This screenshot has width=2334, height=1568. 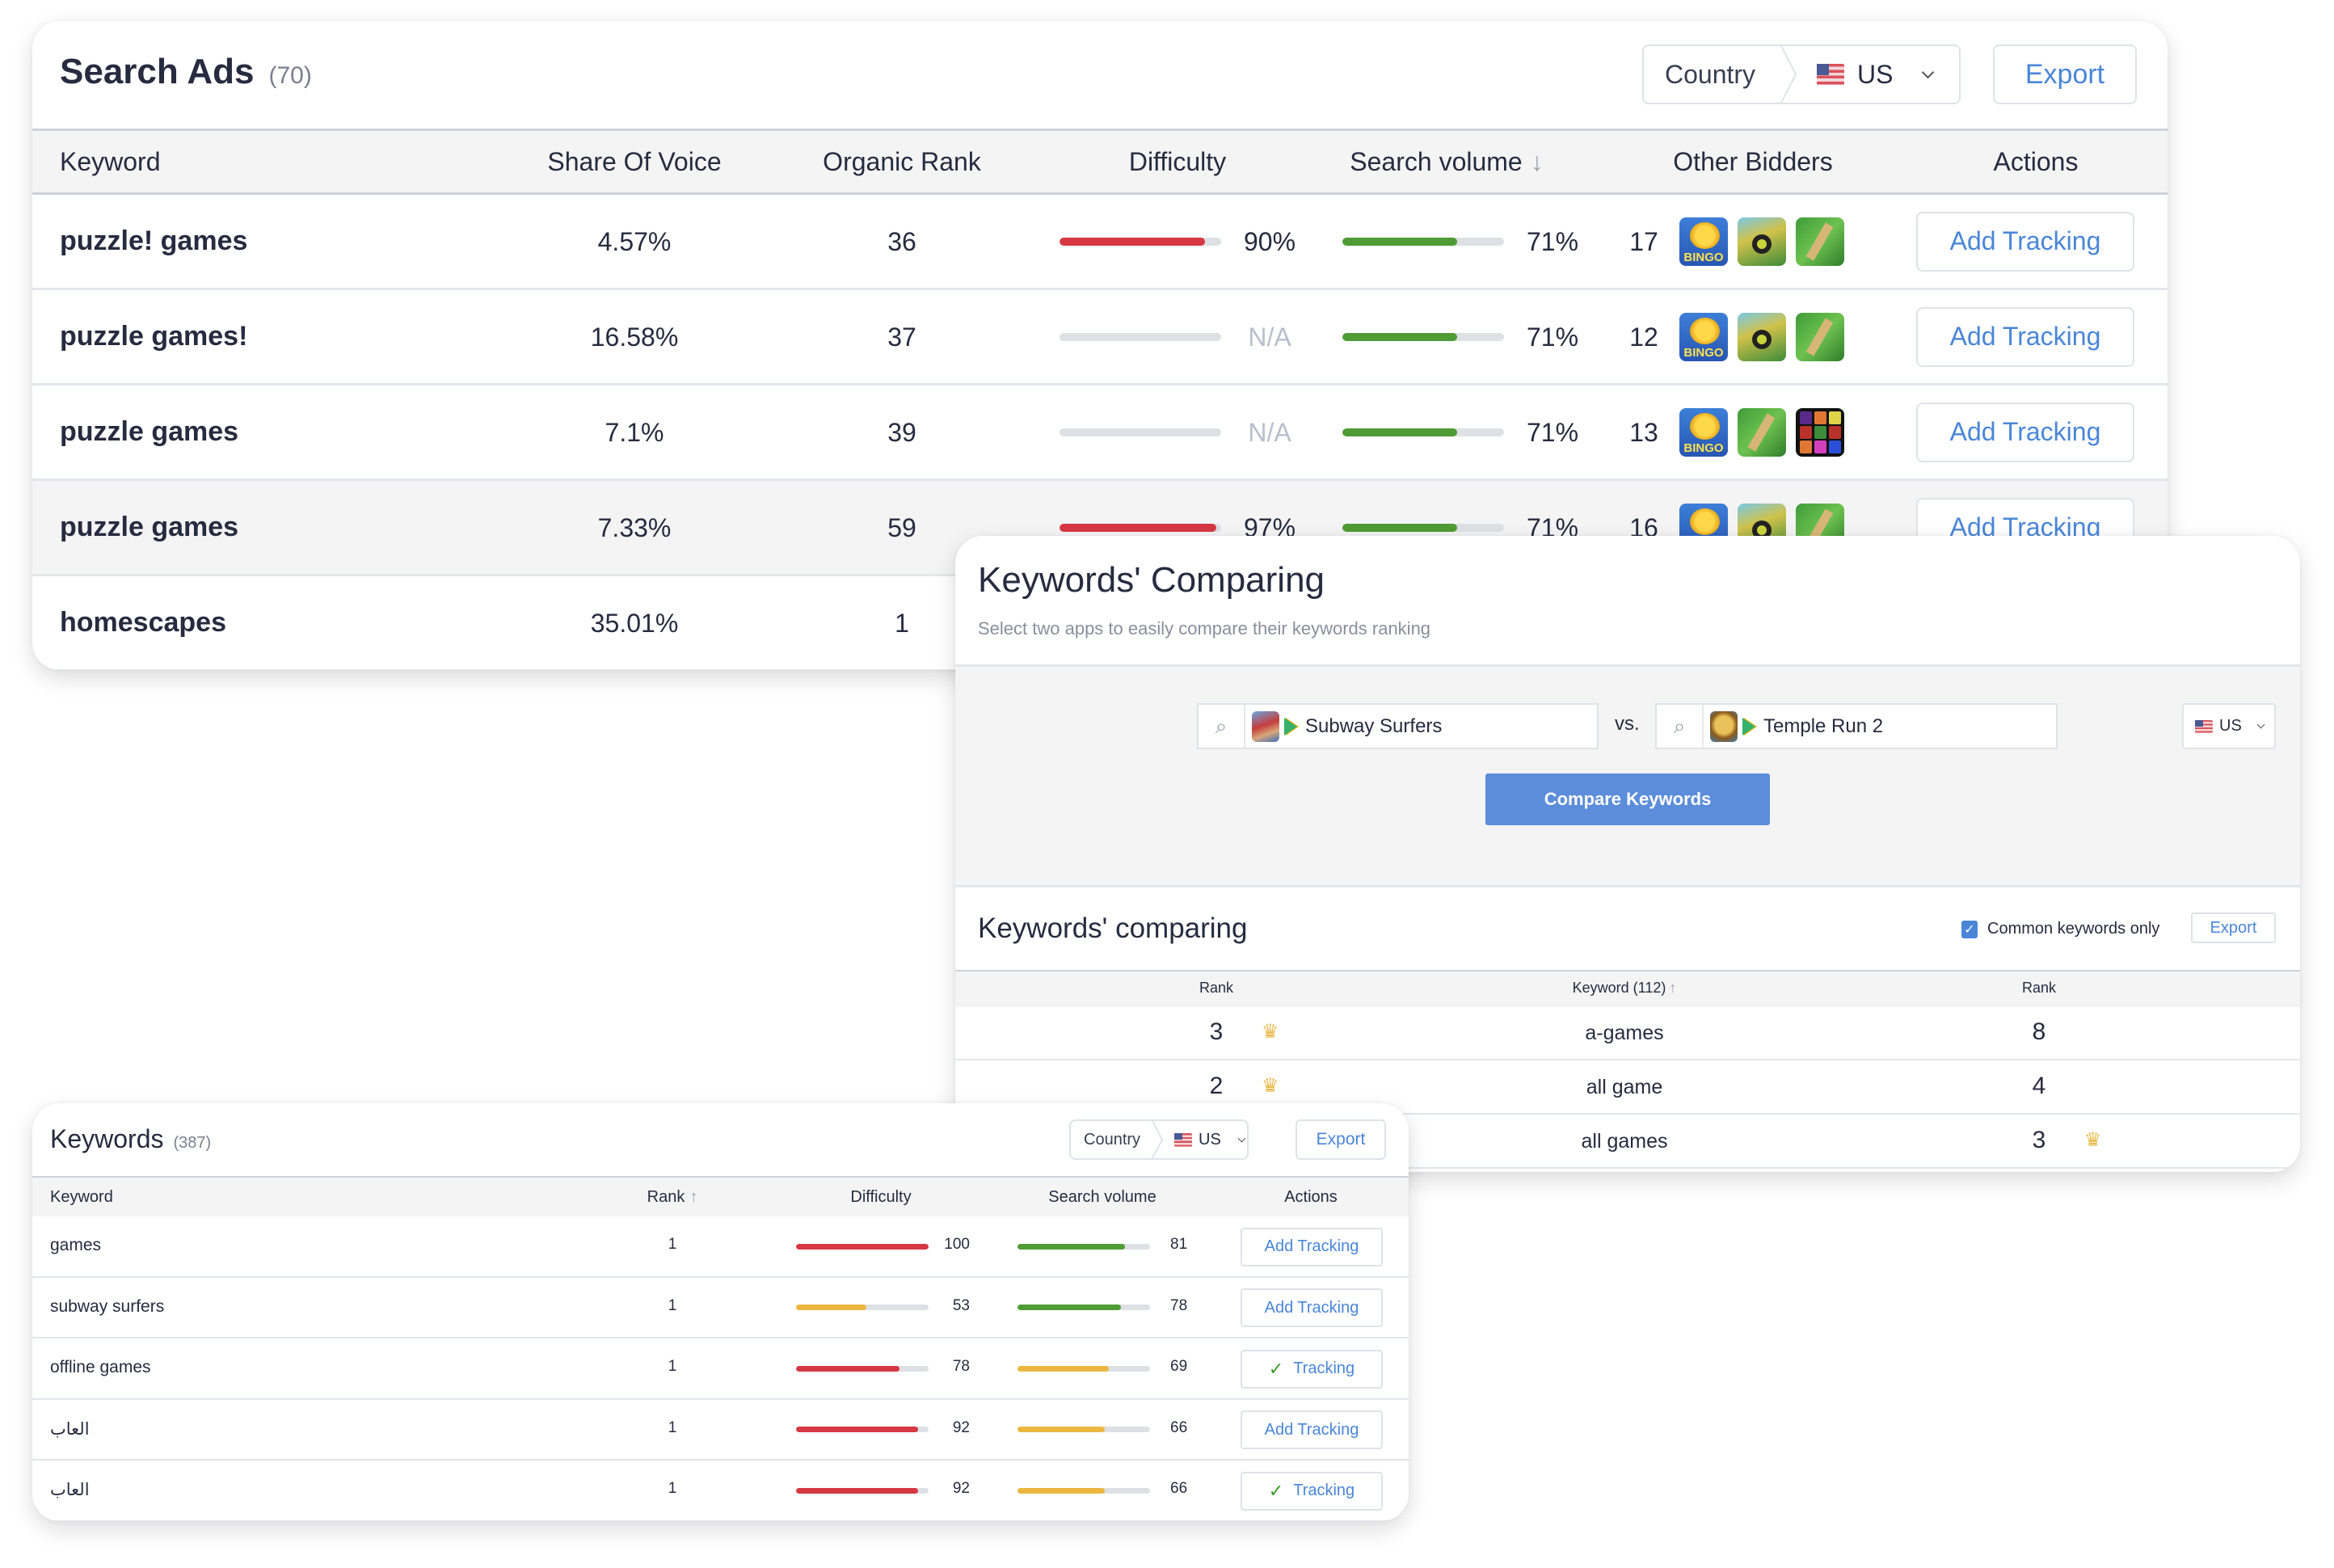 I want to click on keywords-export-button: Export, so click(x=1340, y=1139).